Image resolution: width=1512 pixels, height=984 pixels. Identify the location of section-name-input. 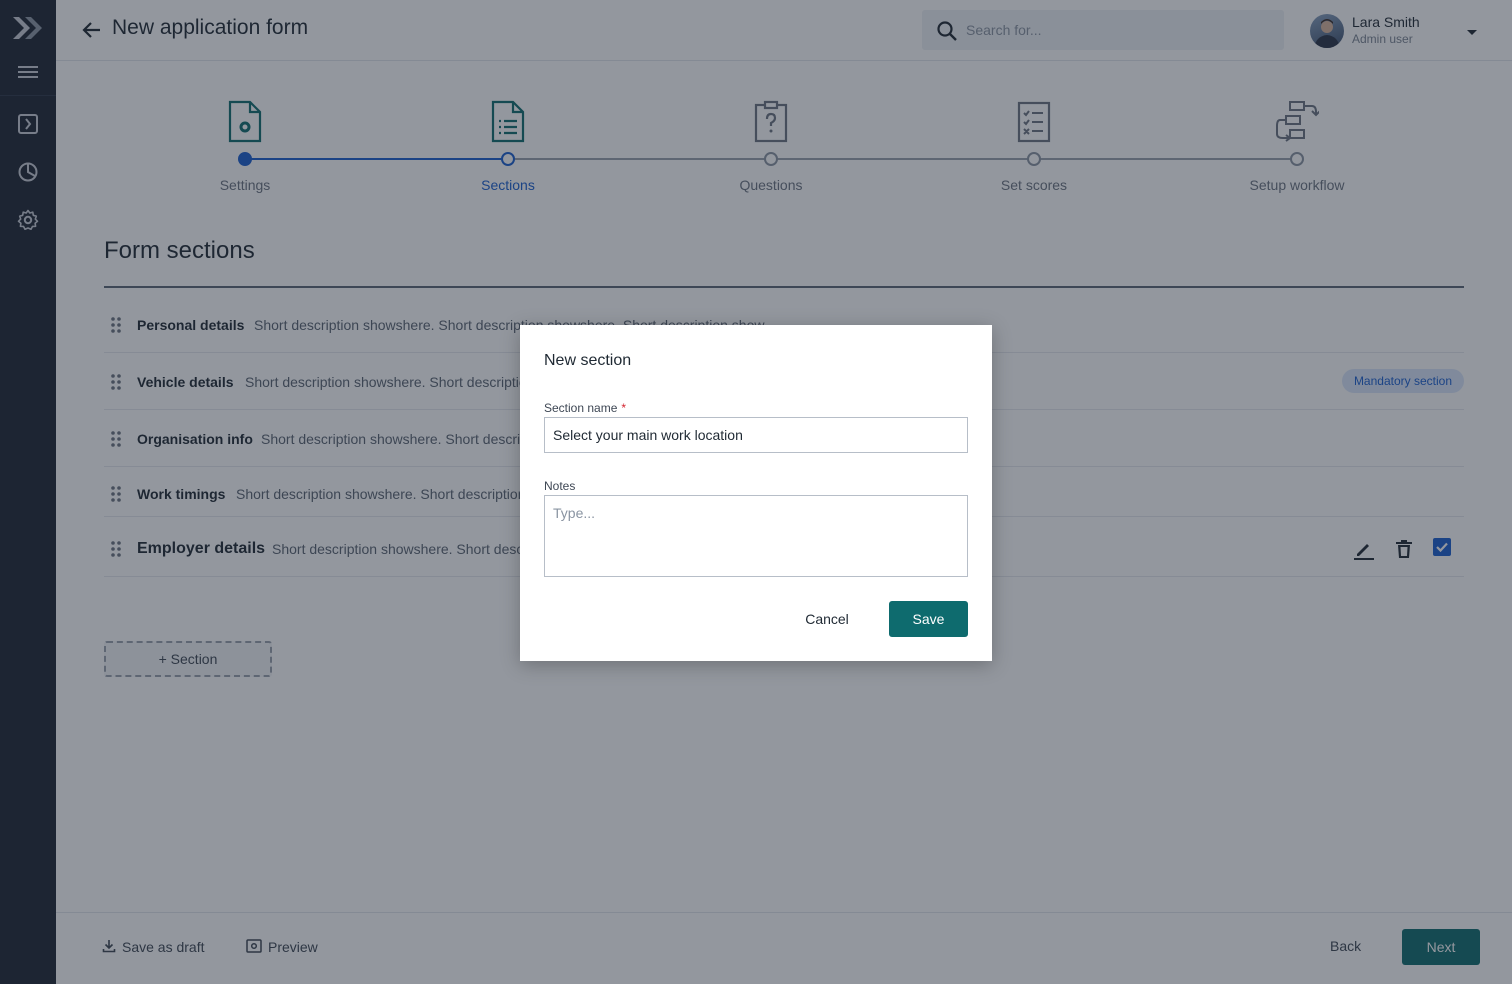
(756, 435).